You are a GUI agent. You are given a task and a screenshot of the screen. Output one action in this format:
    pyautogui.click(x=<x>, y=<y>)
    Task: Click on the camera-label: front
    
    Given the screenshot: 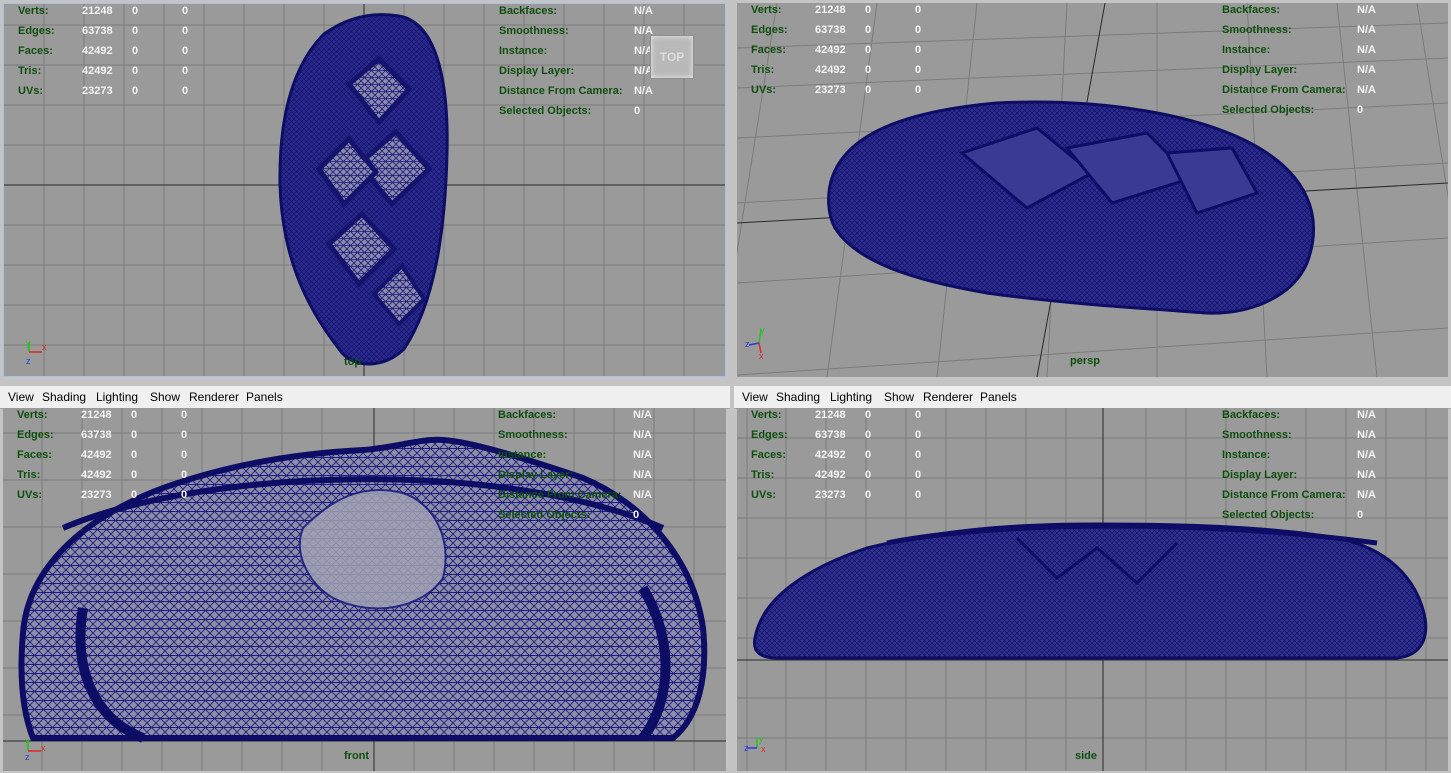 What is the action you would take?
    pyautogui.click(x=357, y=756)
    